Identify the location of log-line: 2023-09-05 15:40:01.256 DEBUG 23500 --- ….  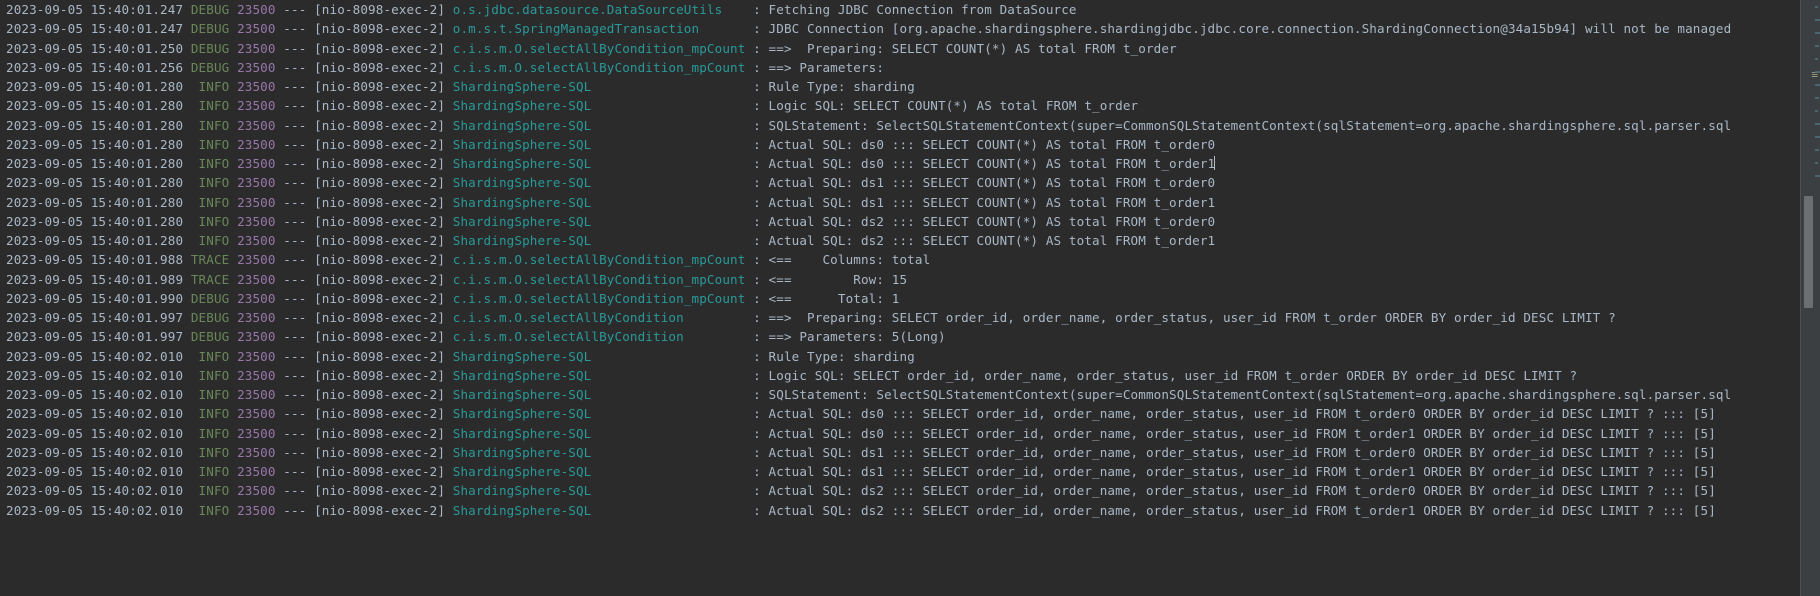
(900, 67).